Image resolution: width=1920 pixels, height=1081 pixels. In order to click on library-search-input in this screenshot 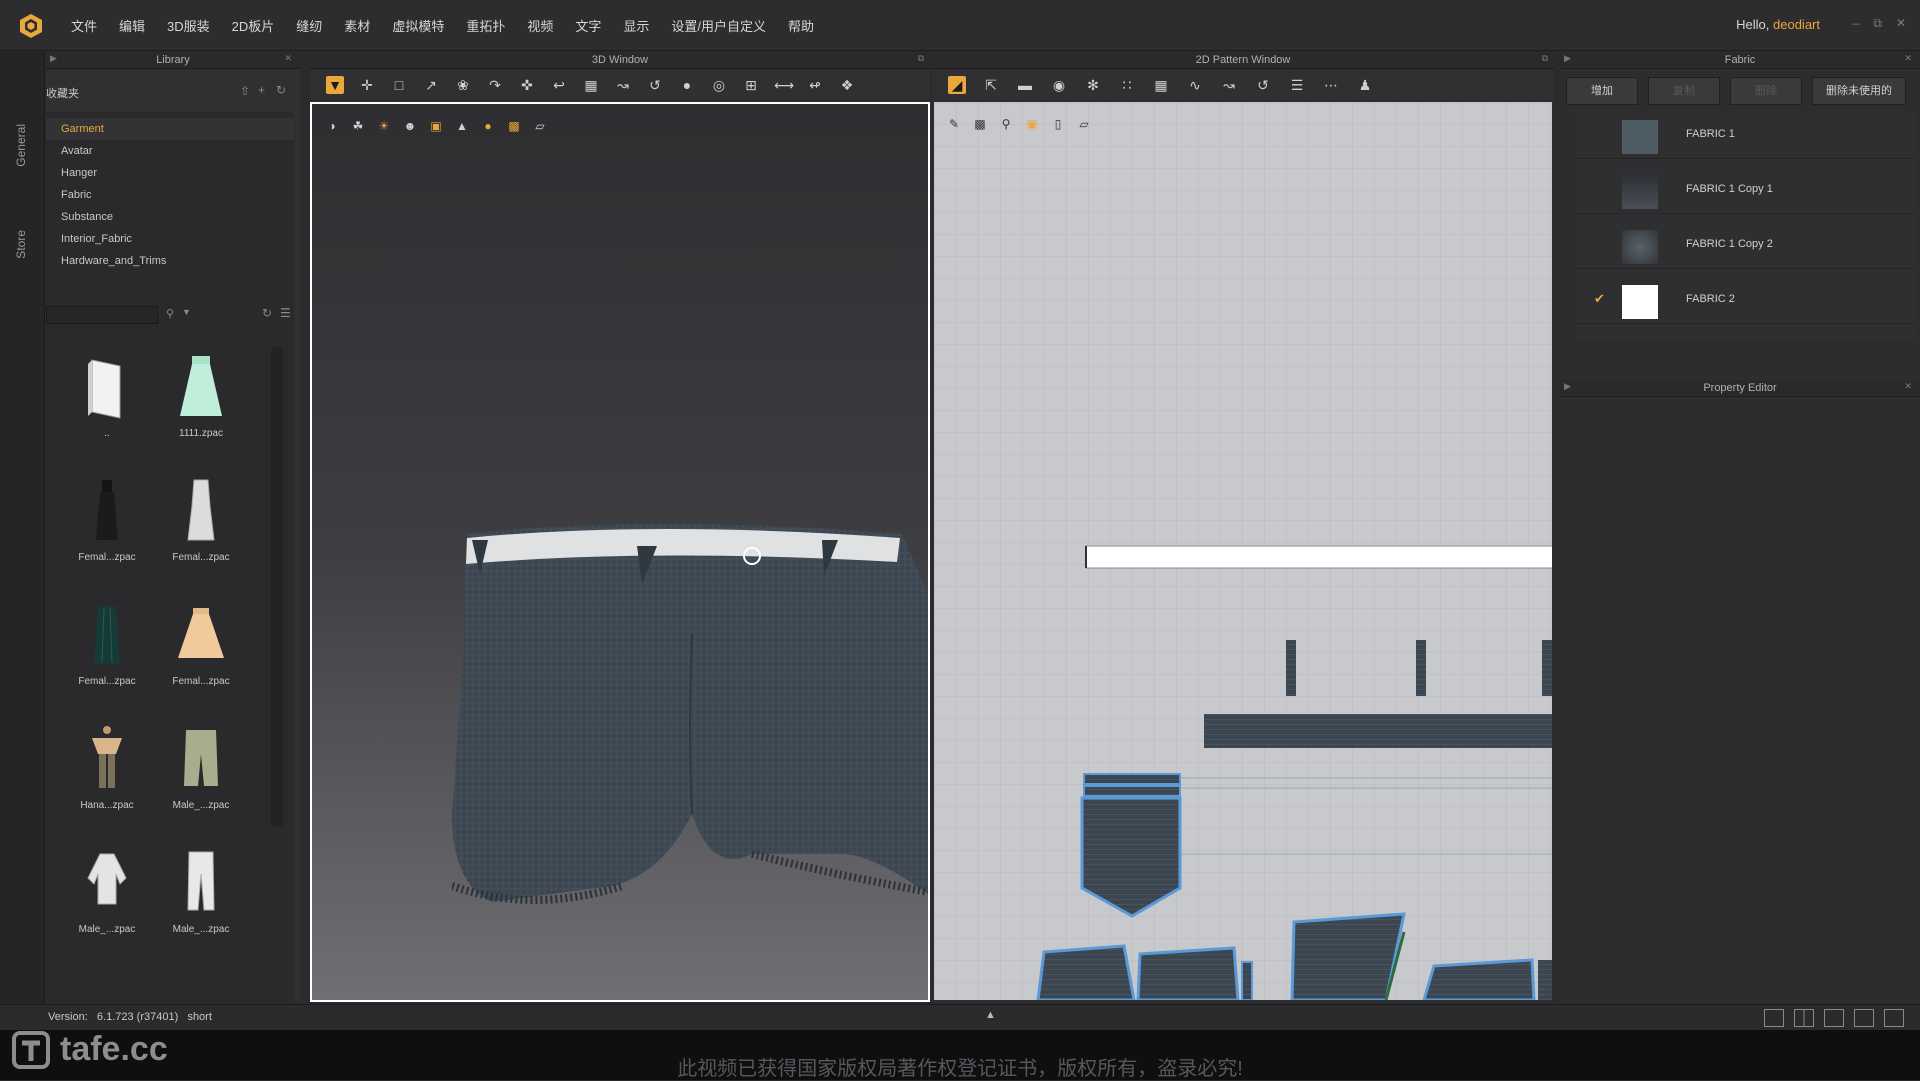, I will do `click(102, 315)`.